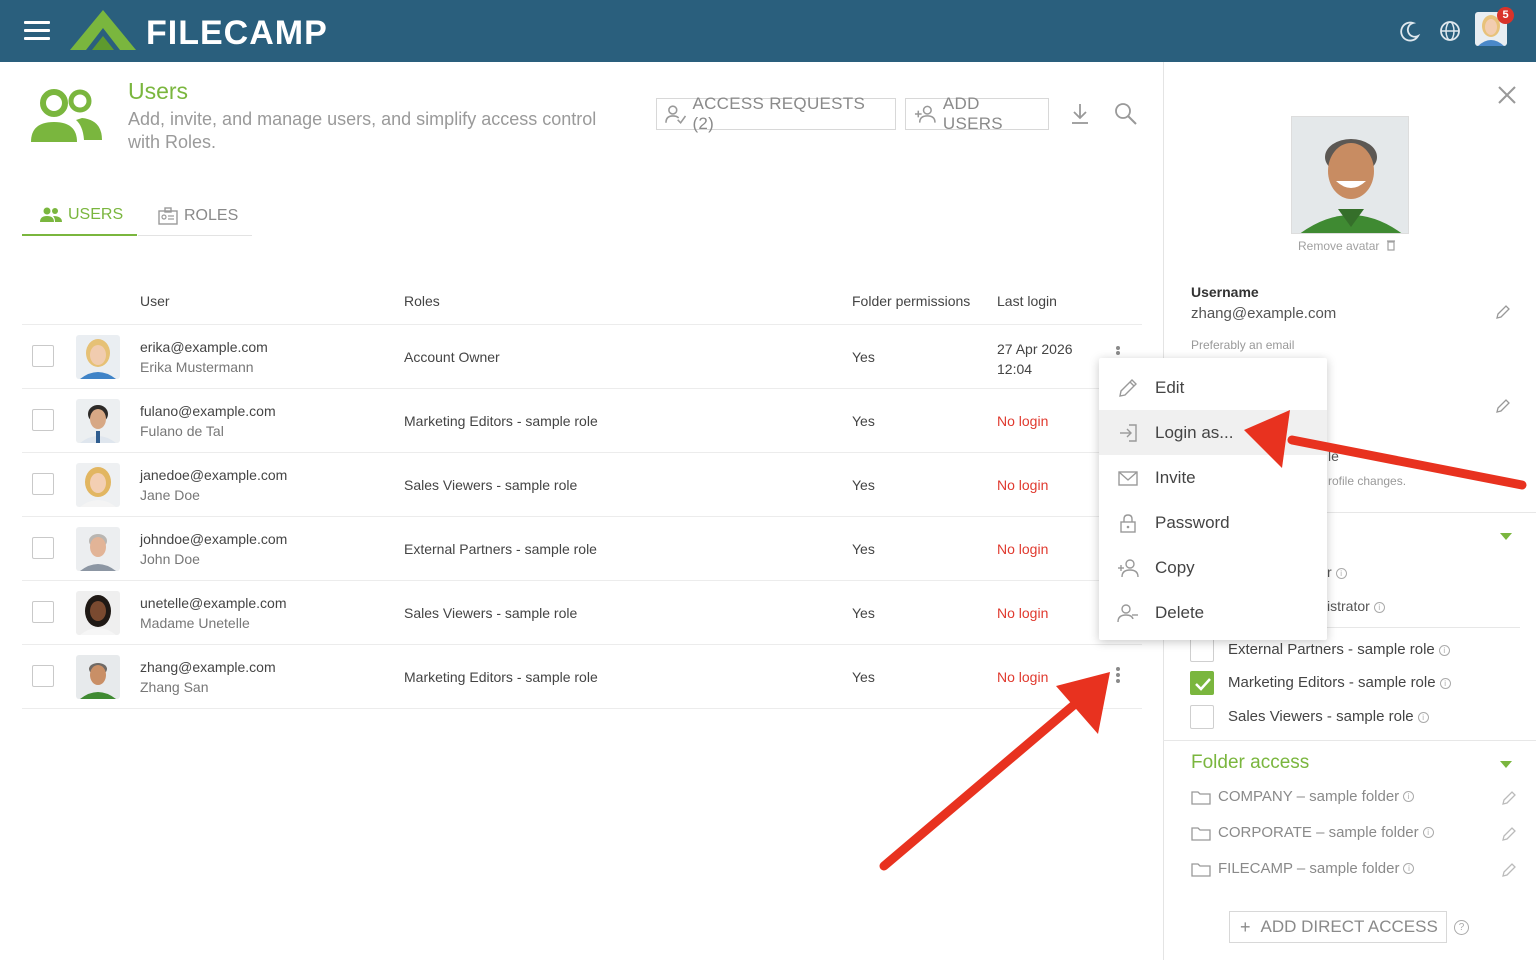 This screenshot has height=960, width=1536. Describe the element at coordinates (1303, 796) in the screenshot. I see `folder-item: COMPANY – sample folder i` at that location.